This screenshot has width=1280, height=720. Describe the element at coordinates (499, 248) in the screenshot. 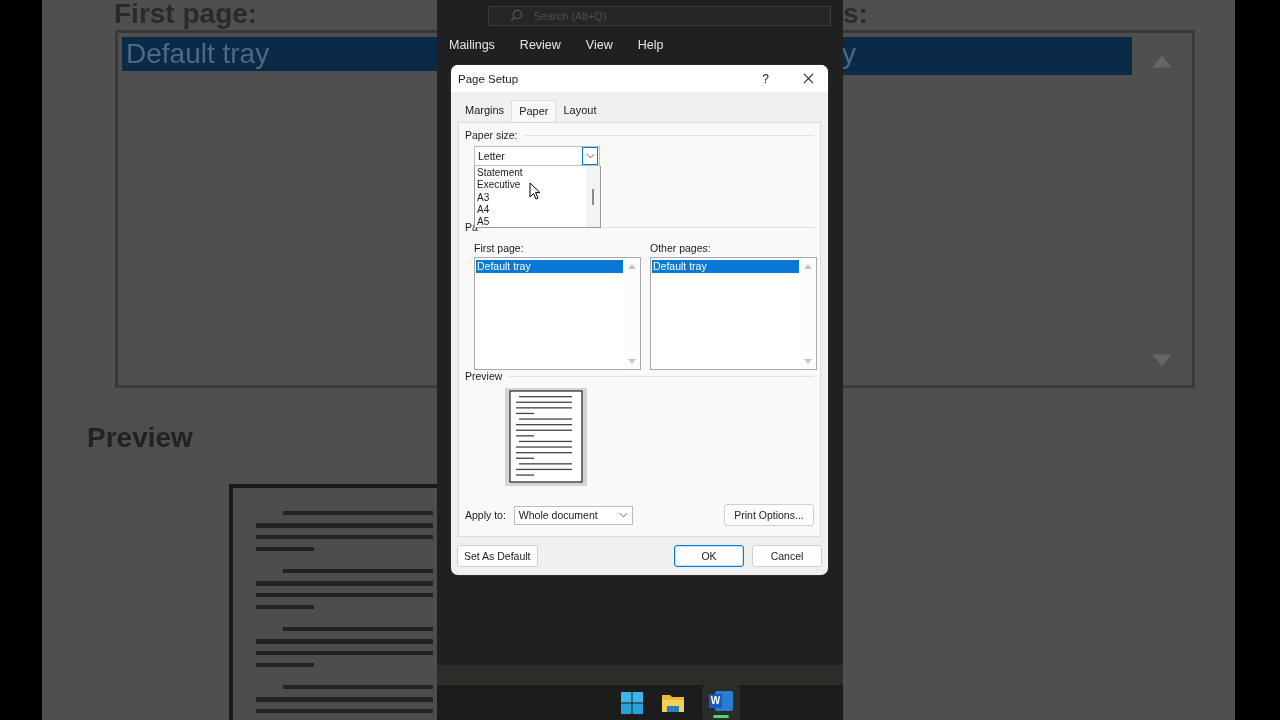

I see `field-label: First page:` at that location.